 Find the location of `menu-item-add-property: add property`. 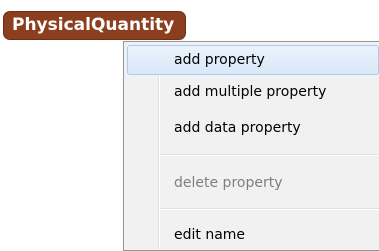

menu-item-add-property: add property is located at coordinates (253, 60).